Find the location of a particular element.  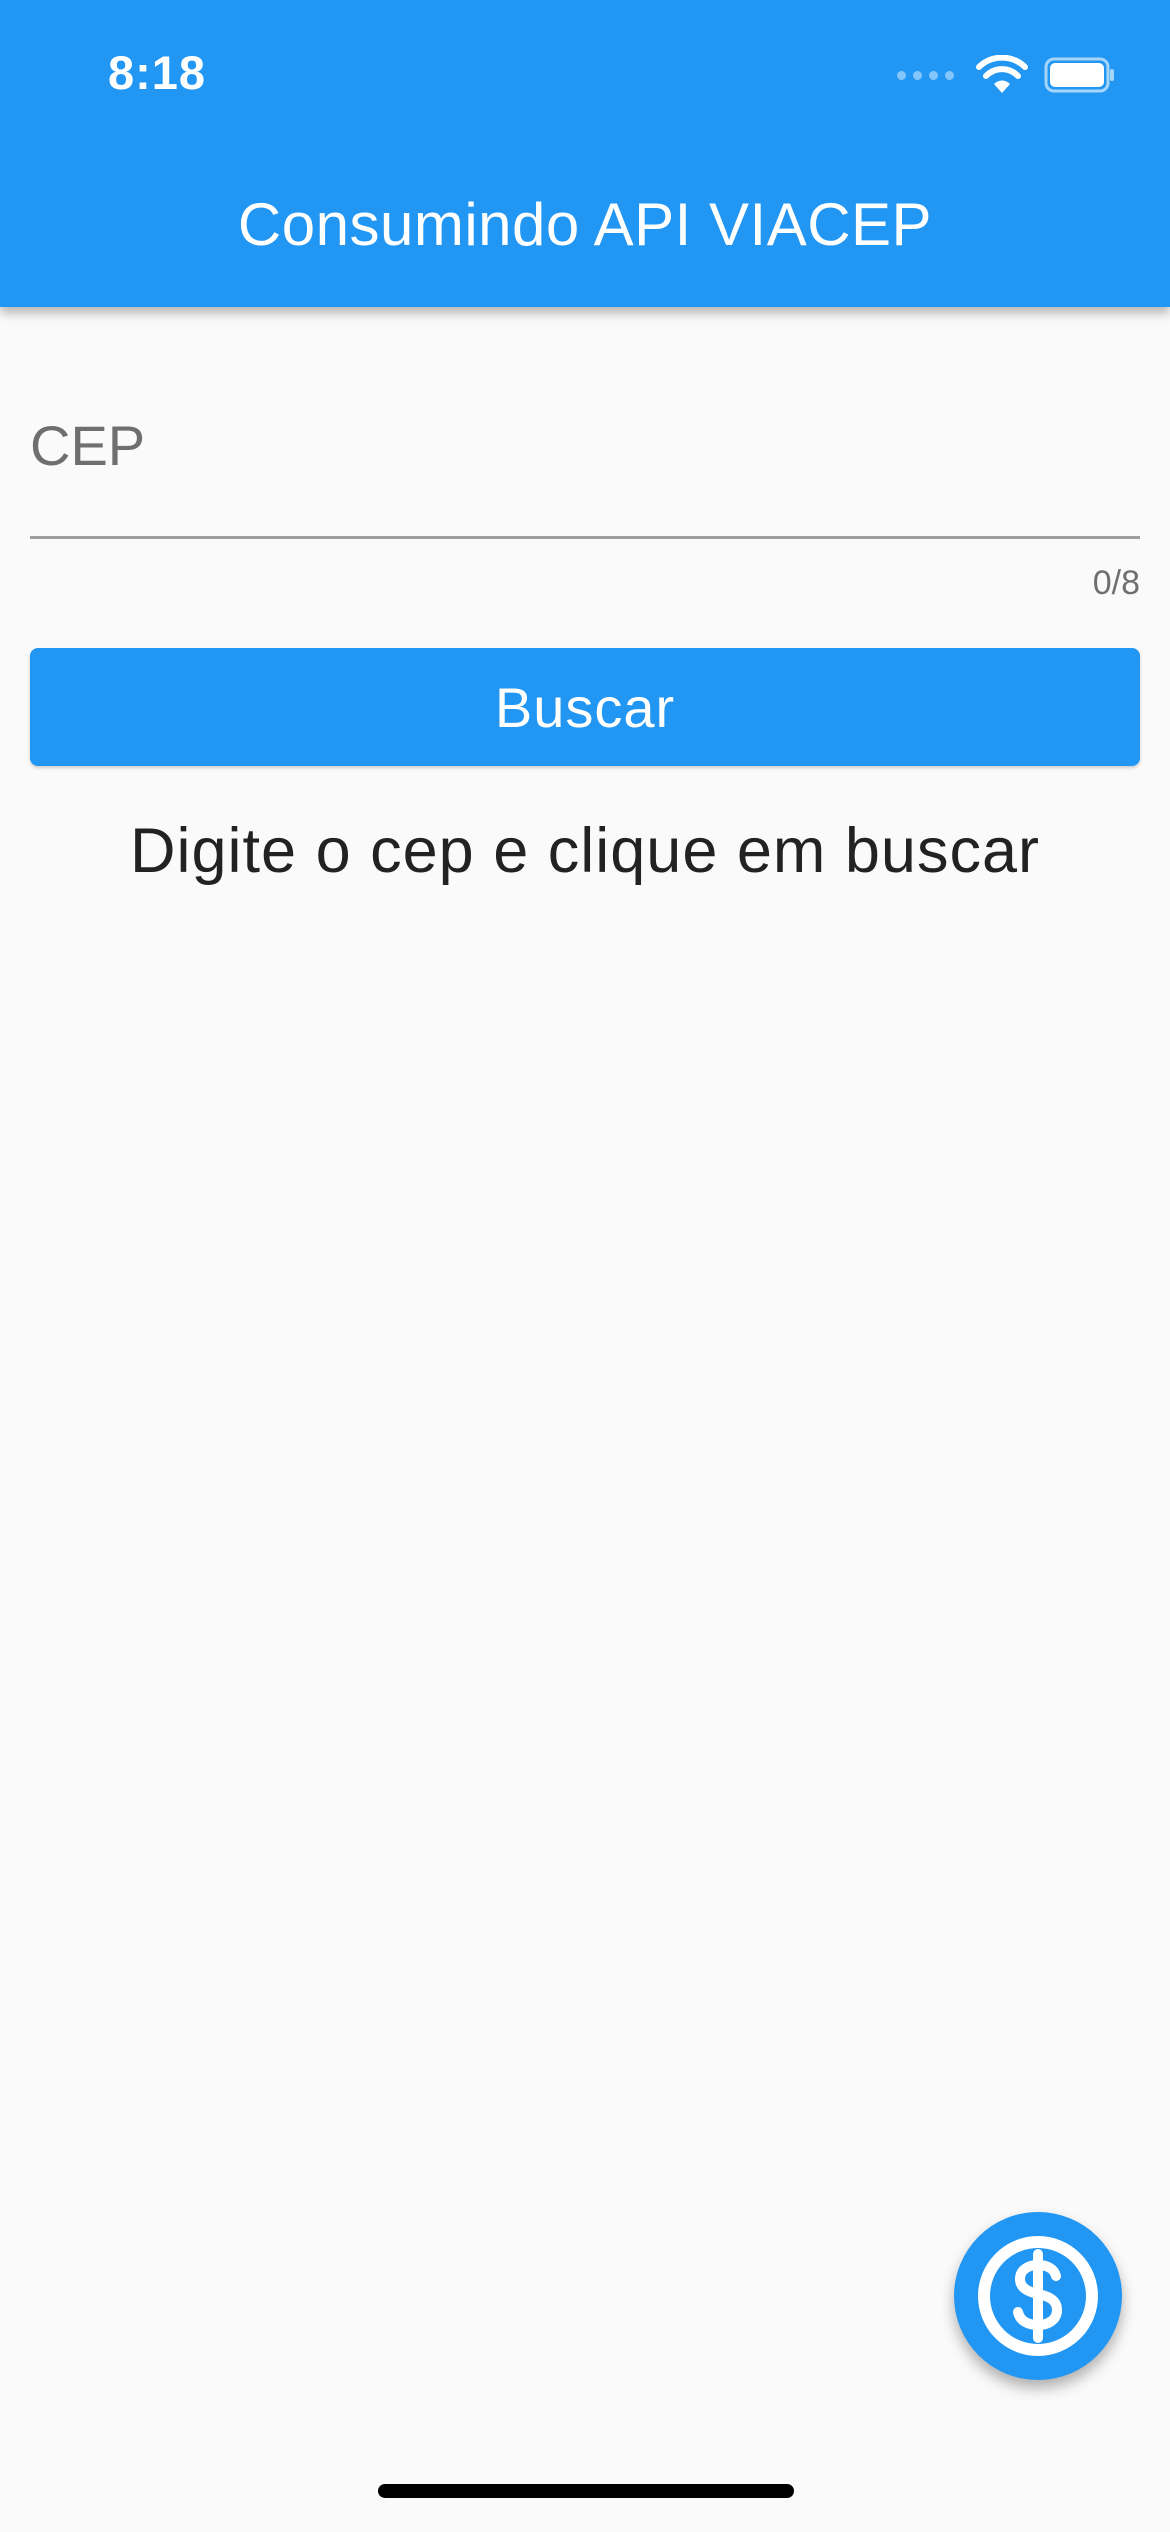

app-bar: 8:18 Consumindo API VIACEP is located at coordinates (585, 153).